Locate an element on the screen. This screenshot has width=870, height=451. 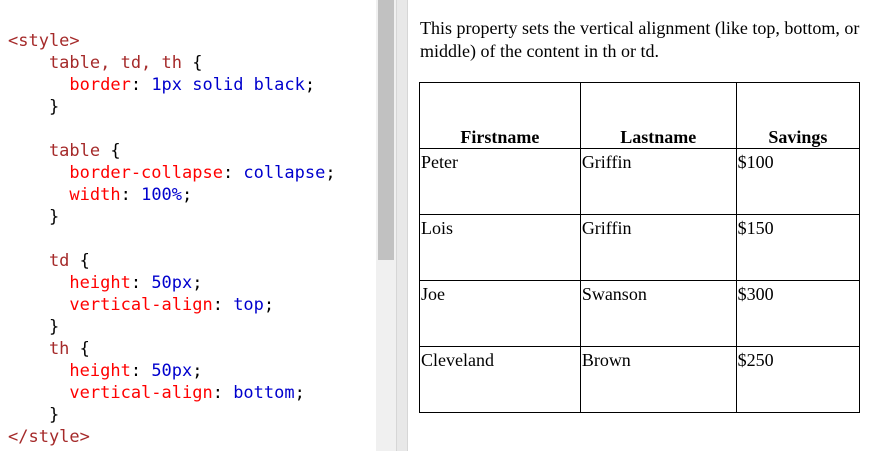
code-line: </style> is located at coordinates (172, 437).